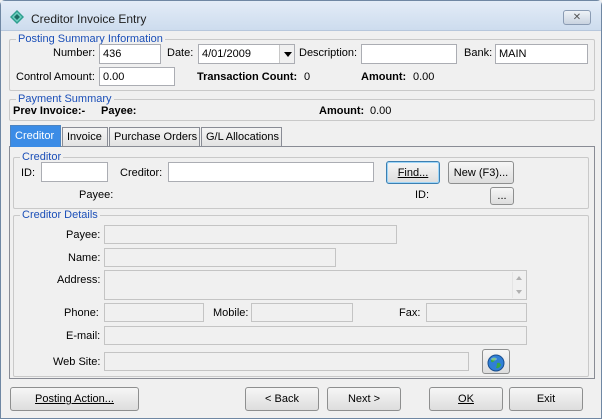  Describe the element at coordinates (342, 111) in the screenshot. I see `payment-amount-label: Amount:` at that location.